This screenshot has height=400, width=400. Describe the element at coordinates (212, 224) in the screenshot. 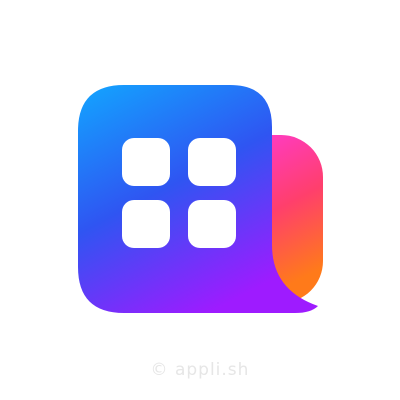

I see `grid-tile-bottom-right` at that location.